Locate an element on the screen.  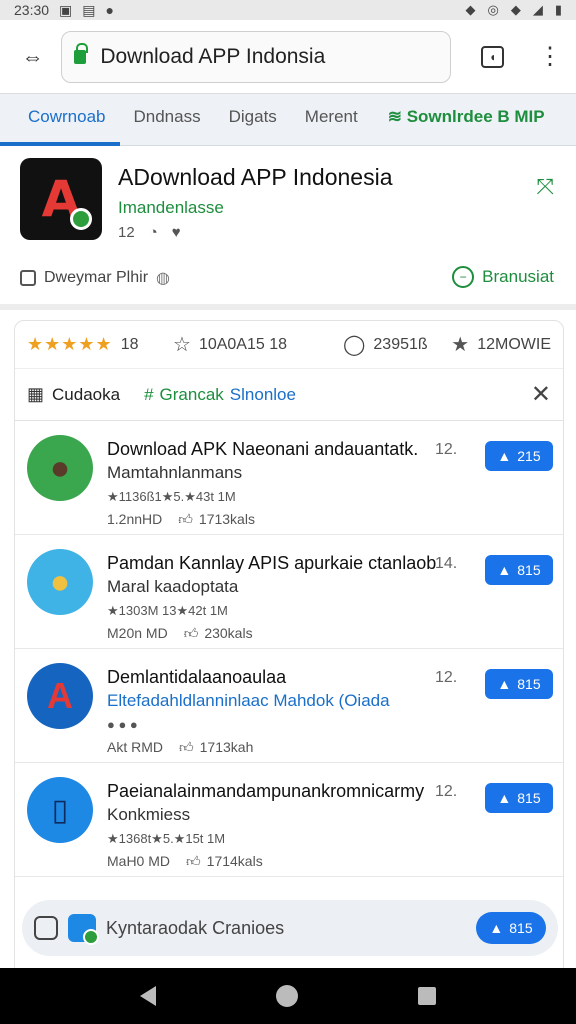
item-subtitle: Eltefadahldlanninlaac Mahdok (Oiada is located at coordinates (248, 700).